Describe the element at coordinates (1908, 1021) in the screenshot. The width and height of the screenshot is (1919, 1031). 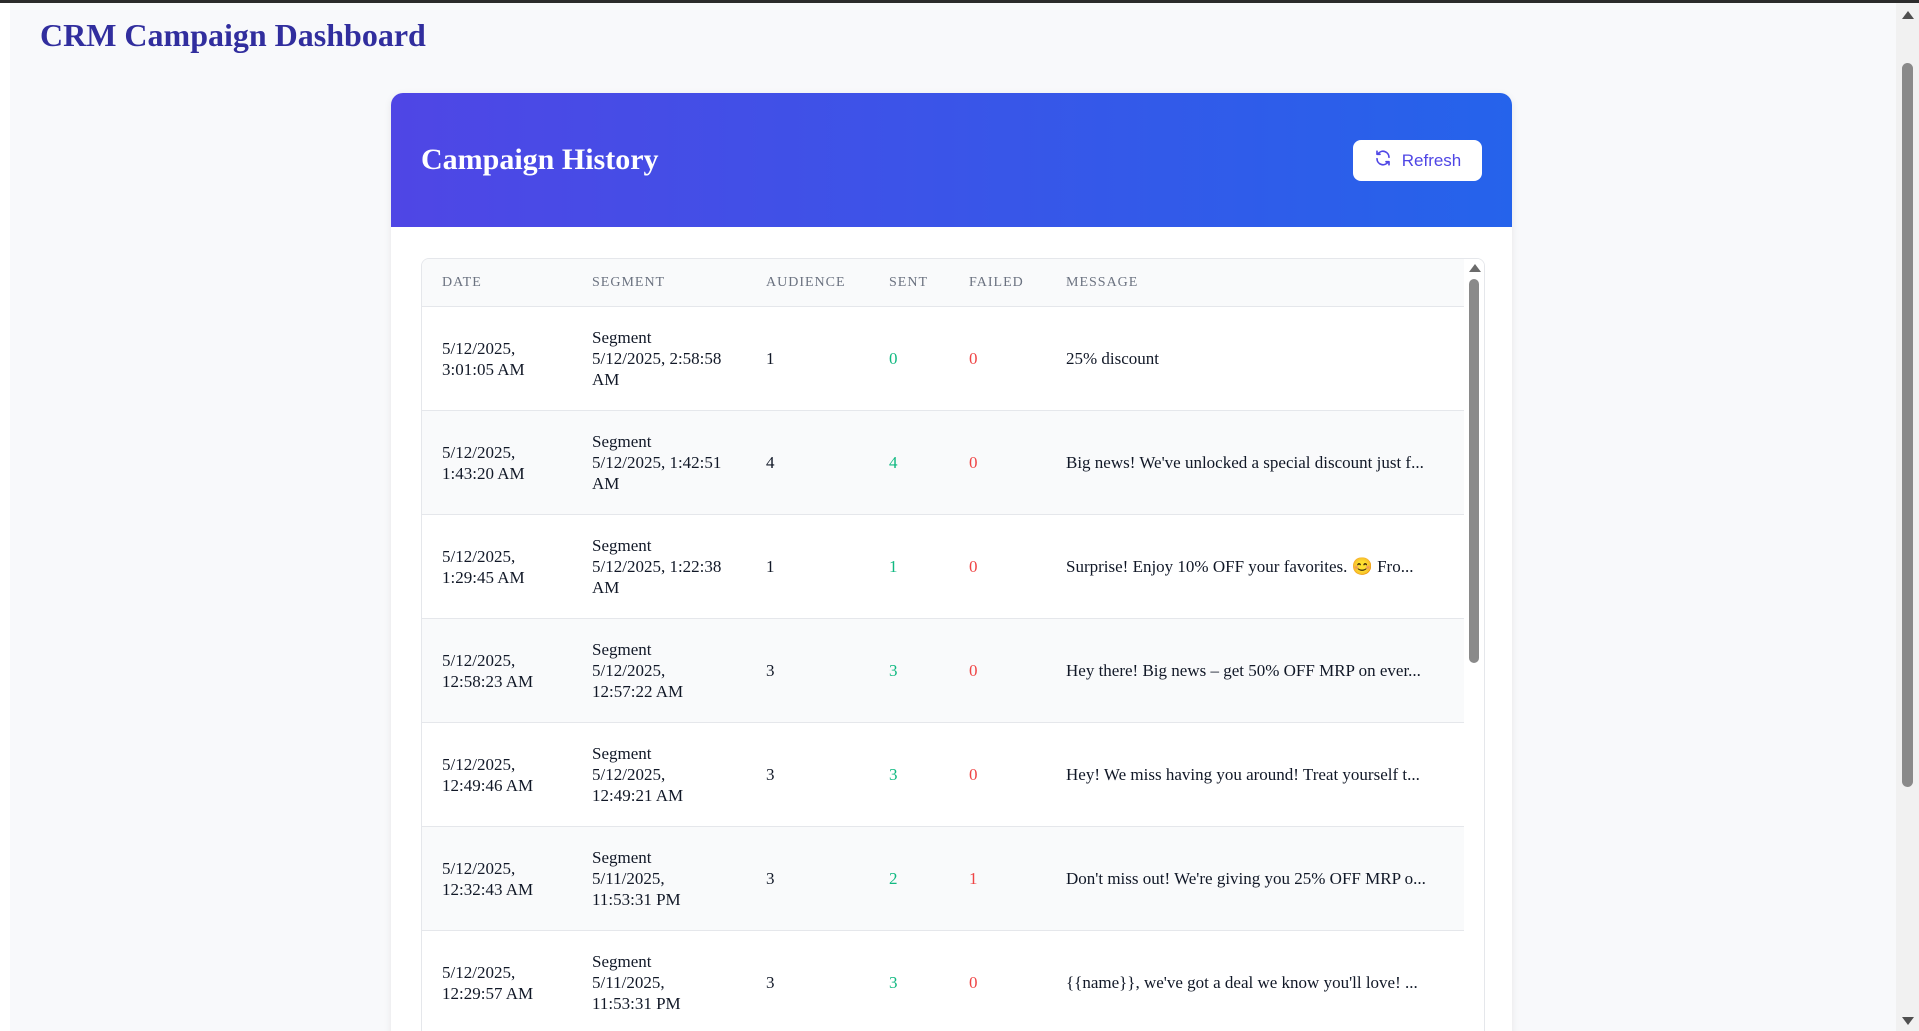
I see `page-scroll-down-icon` at that location.